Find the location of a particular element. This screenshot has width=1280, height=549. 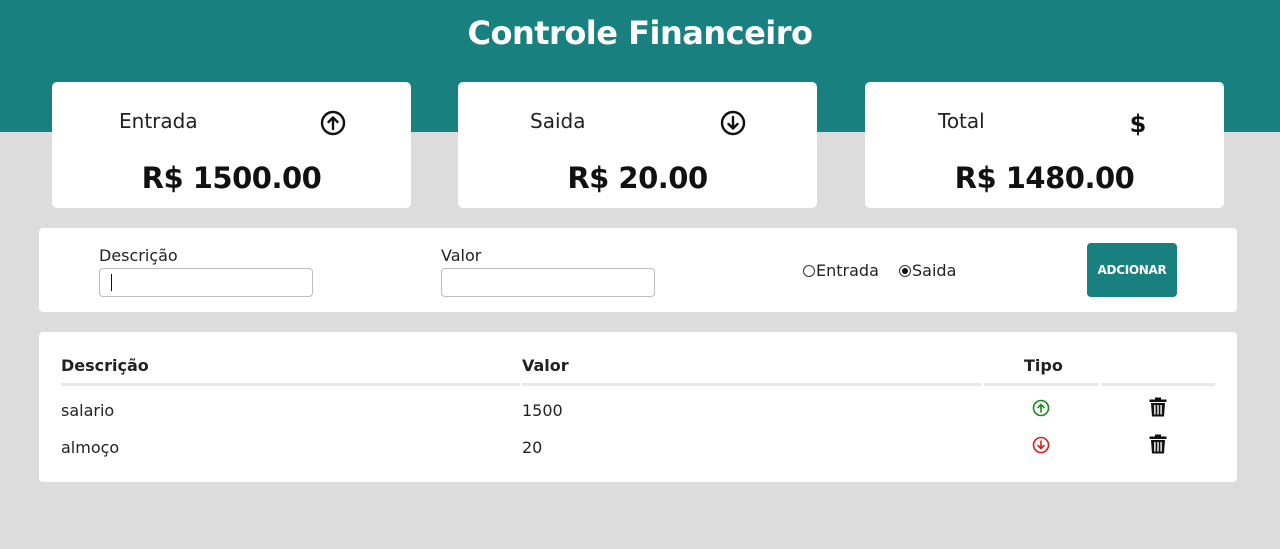

radio-expense-button is located at coordinates (905, 270).